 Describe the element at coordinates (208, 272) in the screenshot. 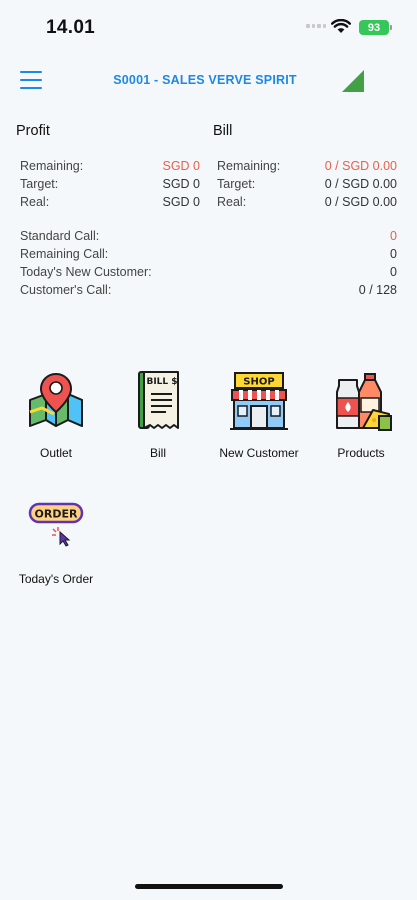

I see `new-customer-row: Today's New Customer: 0` at that location.